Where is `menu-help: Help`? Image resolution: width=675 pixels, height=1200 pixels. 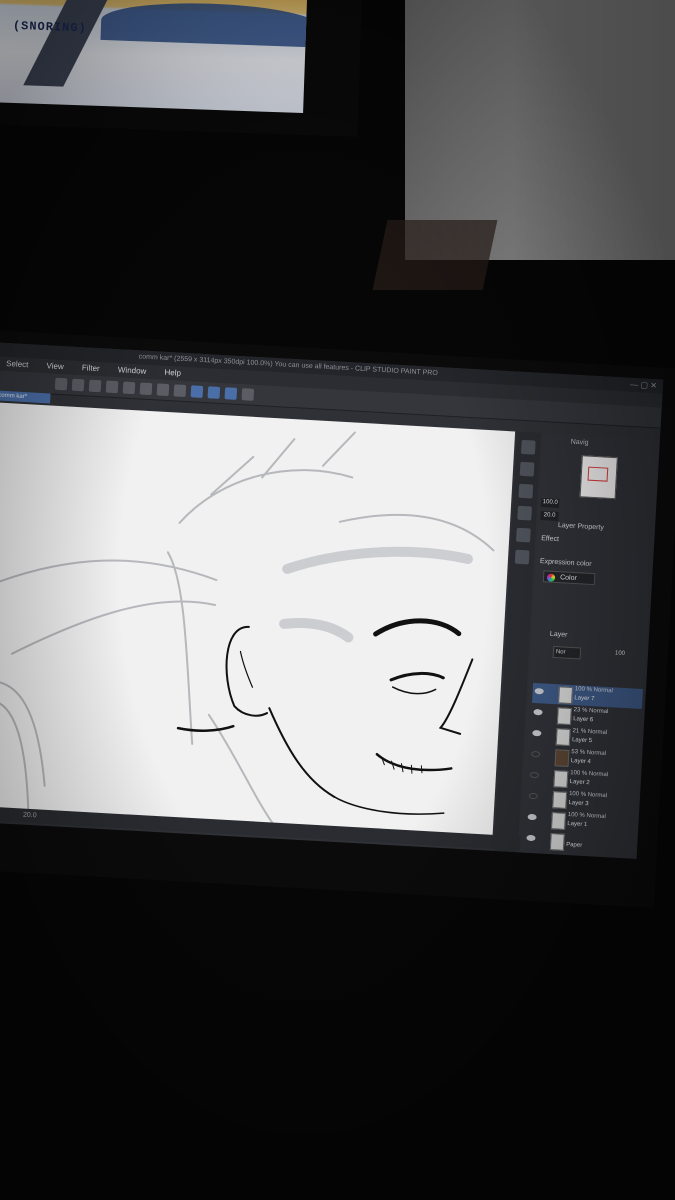
menu-help: Help is located at coordinates (172, 373).